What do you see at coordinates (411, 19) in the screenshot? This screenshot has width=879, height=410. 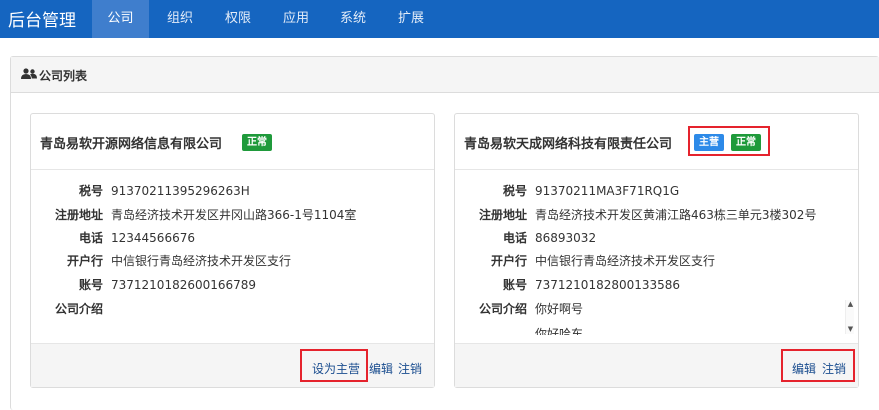 I see `nav-item-extension: 扩展` at bounding box center [411, 19].